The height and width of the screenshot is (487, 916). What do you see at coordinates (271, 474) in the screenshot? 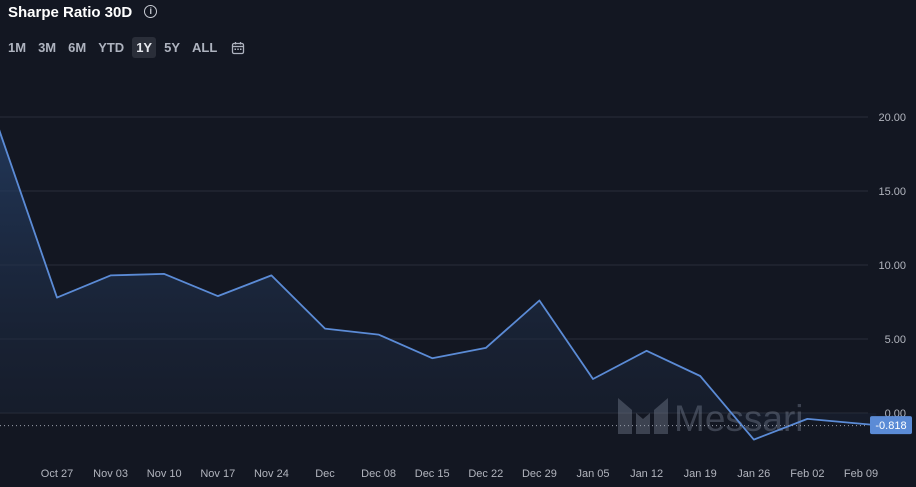
I see `x-tick-label: Nov 24` at bounding box center [271, 474].